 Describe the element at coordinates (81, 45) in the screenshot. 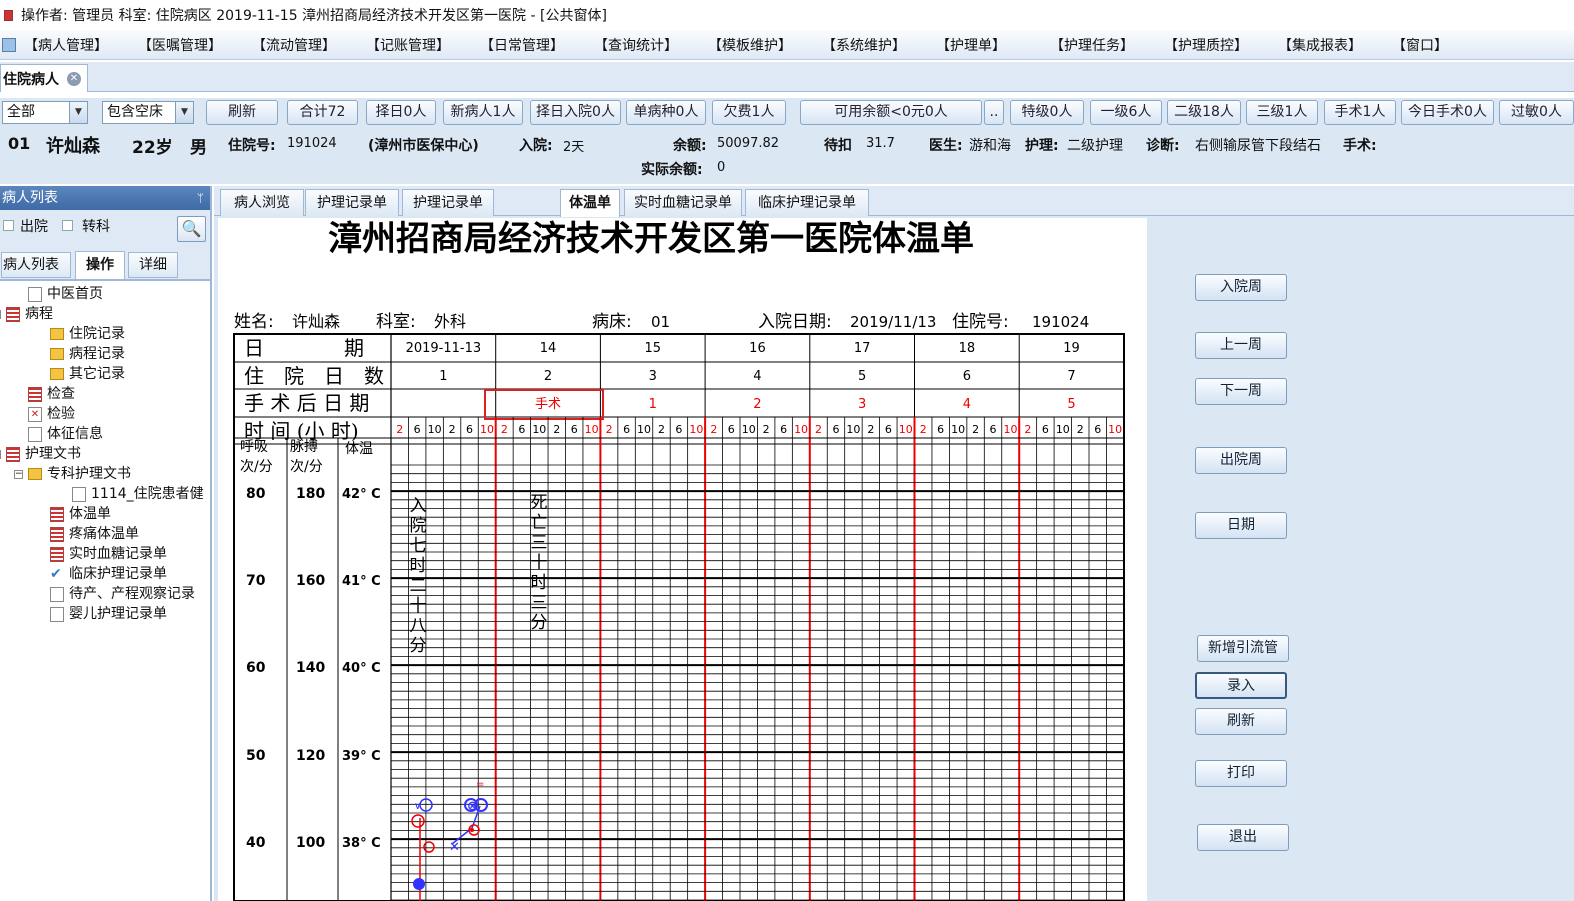

I see `menu-item-0: 【病人管理】` at that location.